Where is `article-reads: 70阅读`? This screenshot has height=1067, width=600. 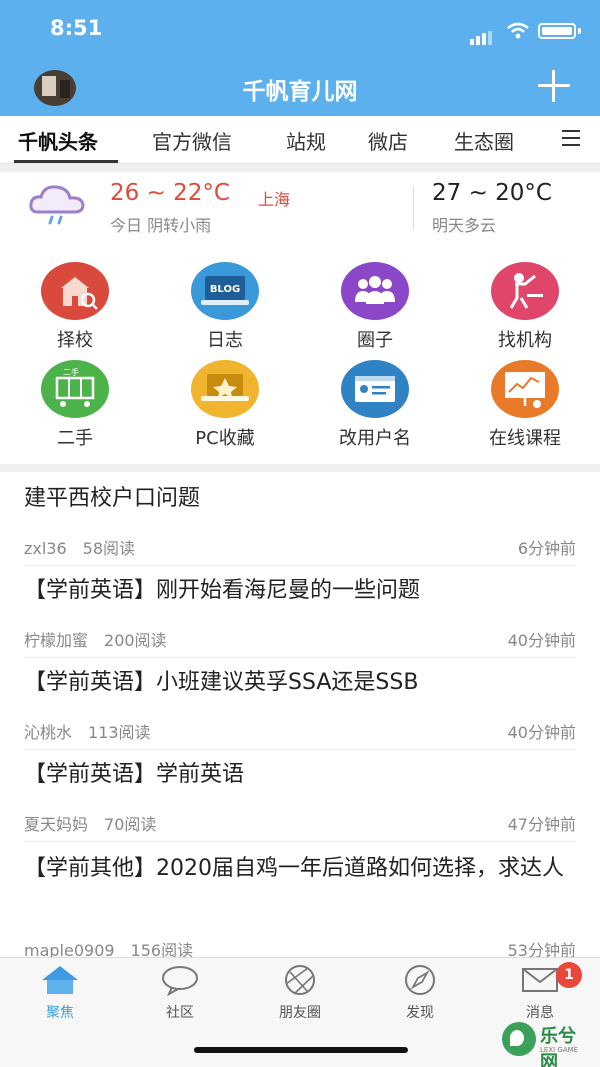
article-reads: 70阅读 is located at coordinates (130, 824).